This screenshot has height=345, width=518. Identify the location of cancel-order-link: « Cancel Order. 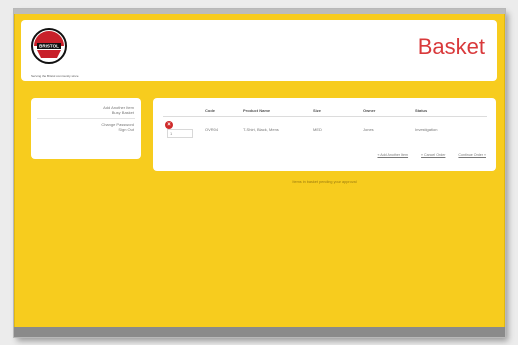
(433, 155).